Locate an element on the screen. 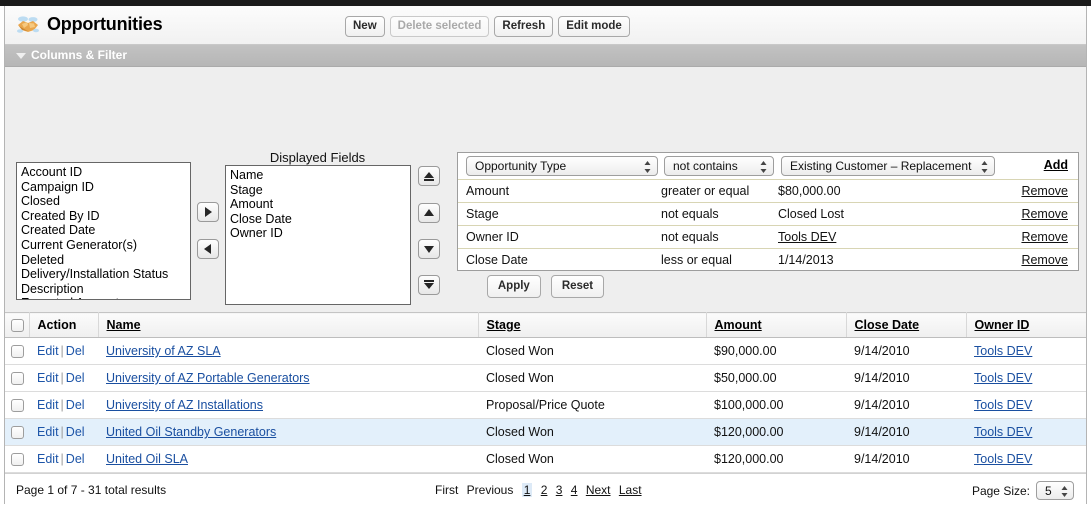  amount-header: Amount is located at coordinates (776, 325).